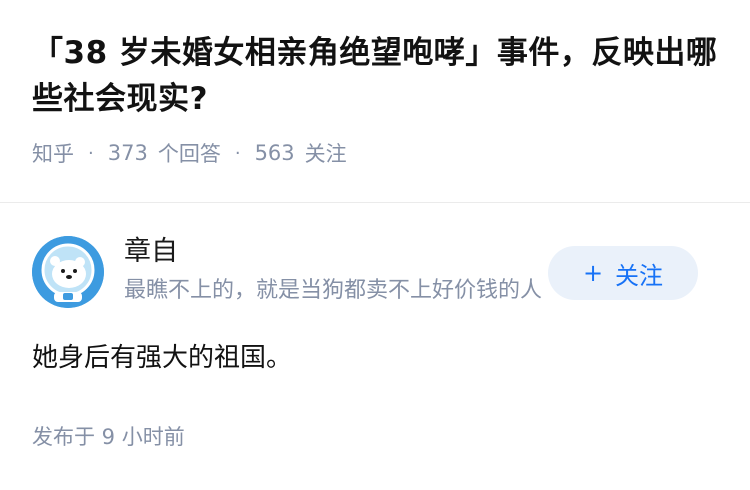 The image size is (750, 490). Describe the element at coordinates (375, 272) in the screenshot. I see `answer-author-card: 章自 最瞧不上的，就是当狗都卖不上好价钱的人 + 关注` at that location.